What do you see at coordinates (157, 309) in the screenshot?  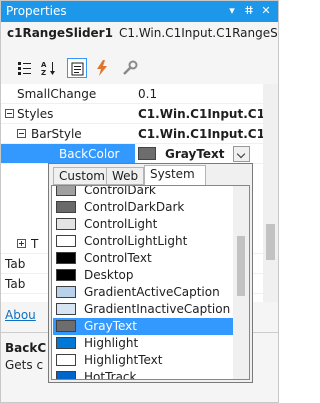 I see `color-name: GradientInactiveCaption` at bounding box center [157, 309].